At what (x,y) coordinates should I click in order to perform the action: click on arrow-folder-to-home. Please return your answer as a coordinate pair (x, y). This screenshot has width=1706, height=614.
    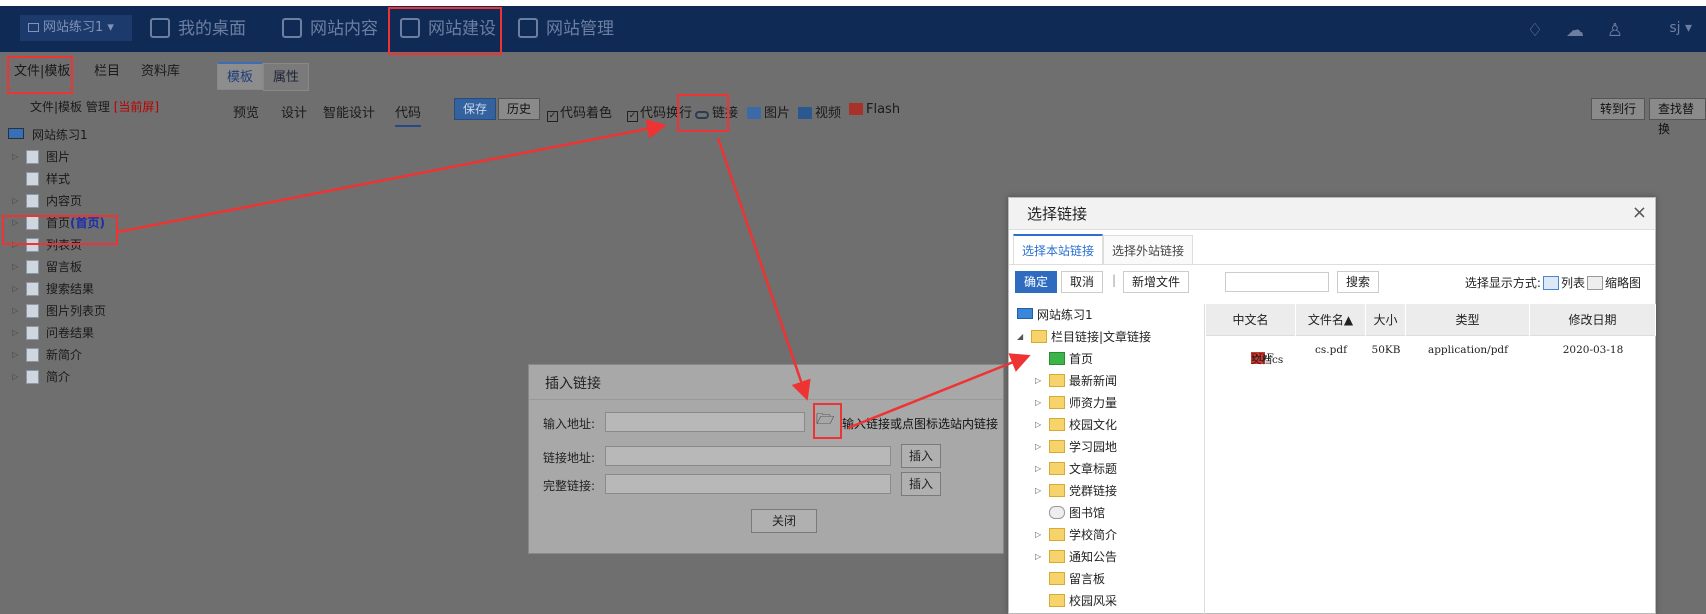
    Looking at the image, I should click on (939, 391).